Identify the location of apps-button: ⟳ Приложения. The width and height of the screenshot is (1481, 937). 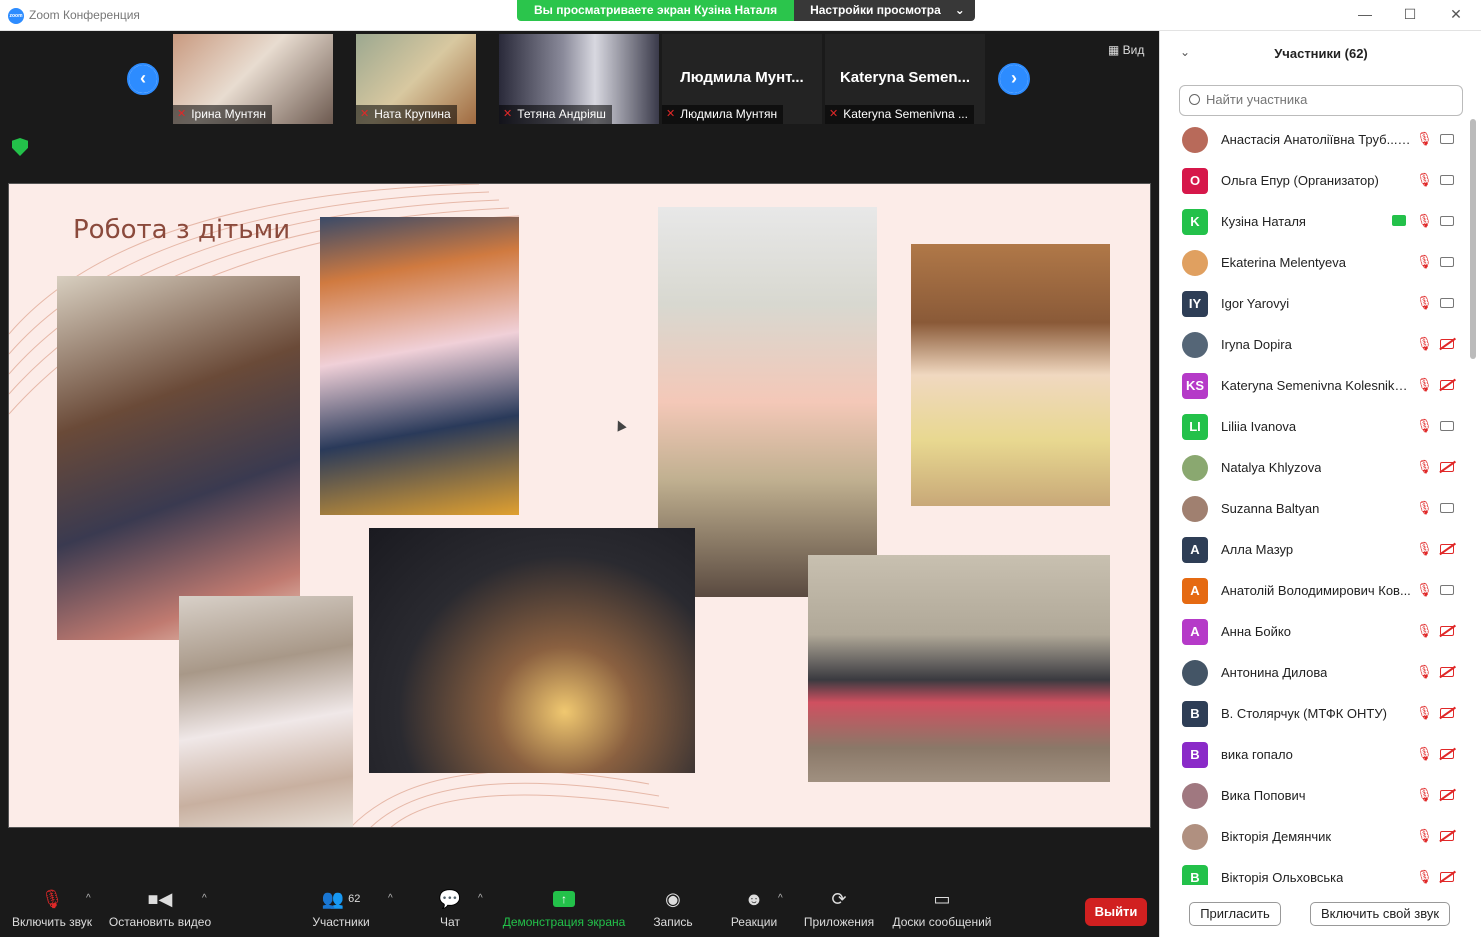
(839, 908).